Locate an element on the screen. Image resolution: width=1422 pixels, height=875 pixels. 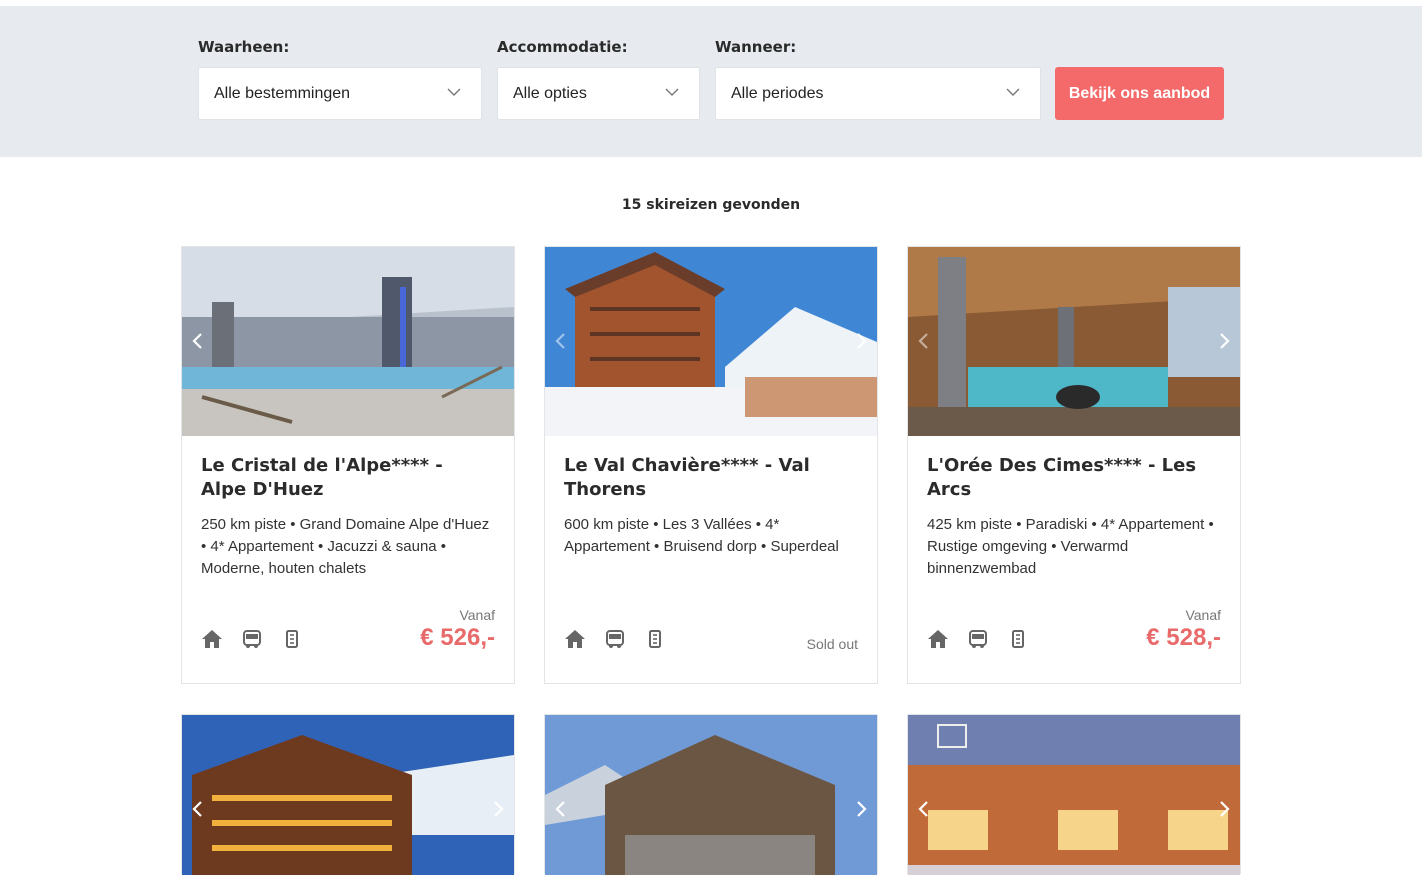
indoor-pool-photo is located at coordinates (1074, 341).